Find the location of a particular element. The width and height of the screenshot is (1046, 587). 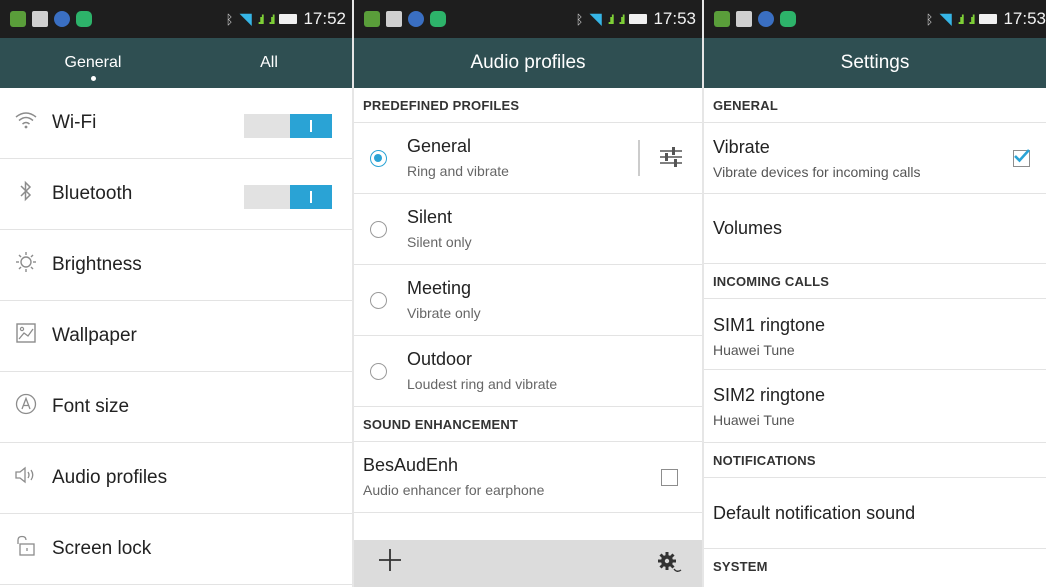

bottom-action-bar is located at coordinates (528, 563).